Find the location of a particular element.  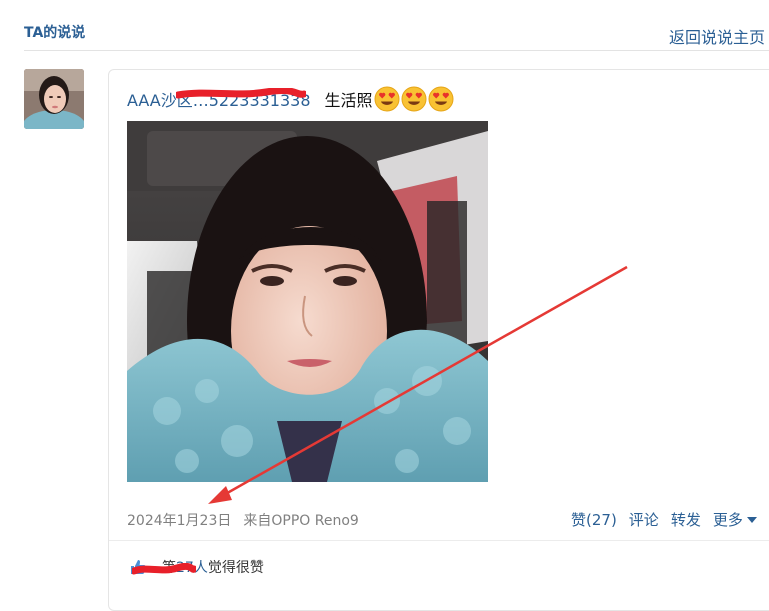

post-actions: 赞(27) 评论 转发 更多 is located at coordinates (664, 519).